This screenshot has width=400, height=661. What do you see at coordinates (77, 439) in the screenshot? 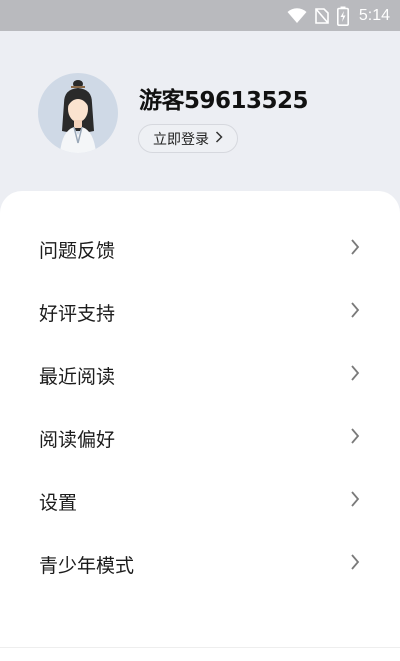
I see `menu-item-label: 阅读偏好` at bounding box center [77, 439].